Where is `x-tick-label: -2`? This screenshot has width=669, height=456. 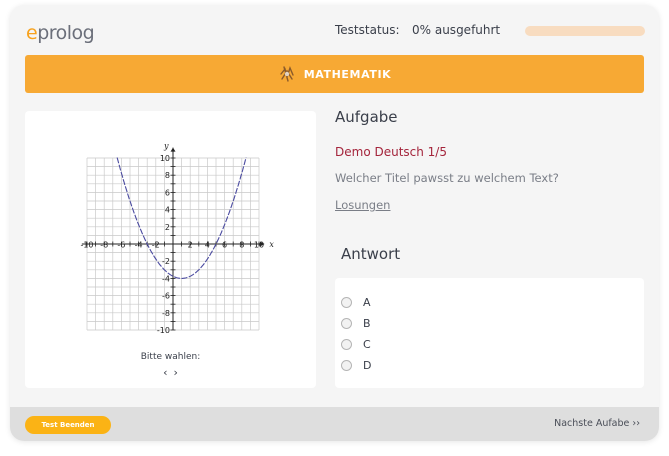
x-tick-label: -2 is located at coordinates (156, 245).